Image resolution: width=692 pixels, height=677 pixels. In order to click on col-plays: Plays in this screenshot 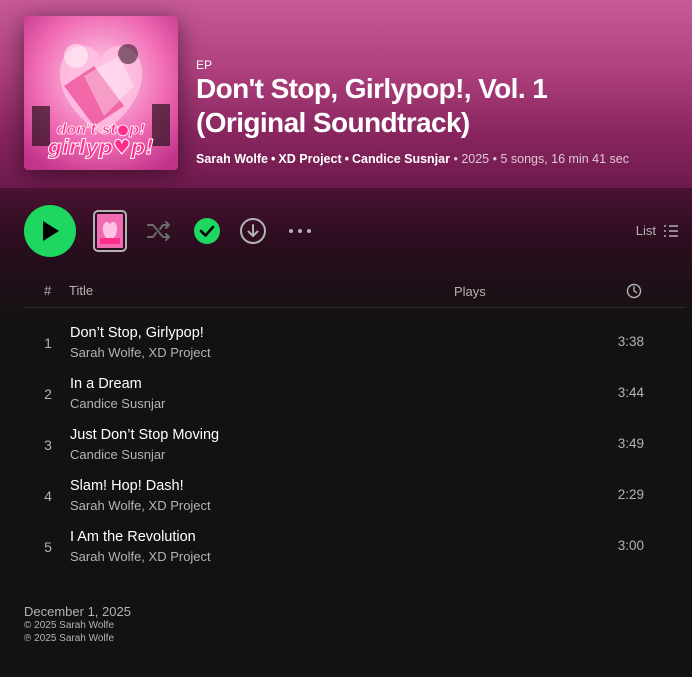, I will do `click(470, 291)`.